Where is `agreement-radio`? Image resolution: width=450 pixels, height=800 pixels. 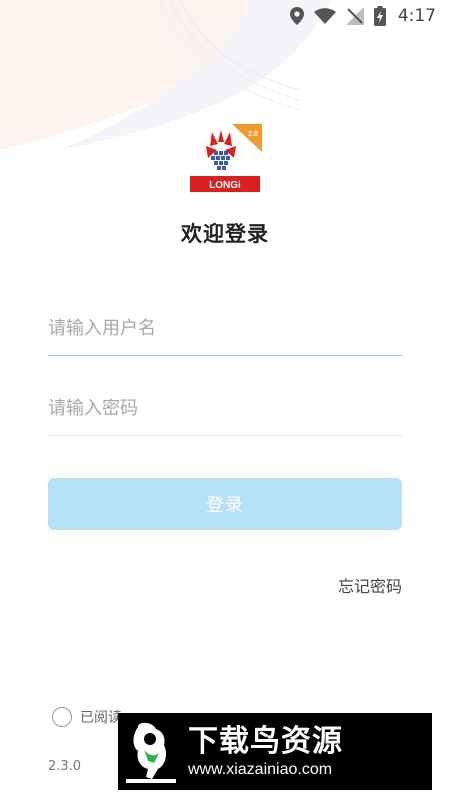
agreement-radio is located at coordinates (62, 717).